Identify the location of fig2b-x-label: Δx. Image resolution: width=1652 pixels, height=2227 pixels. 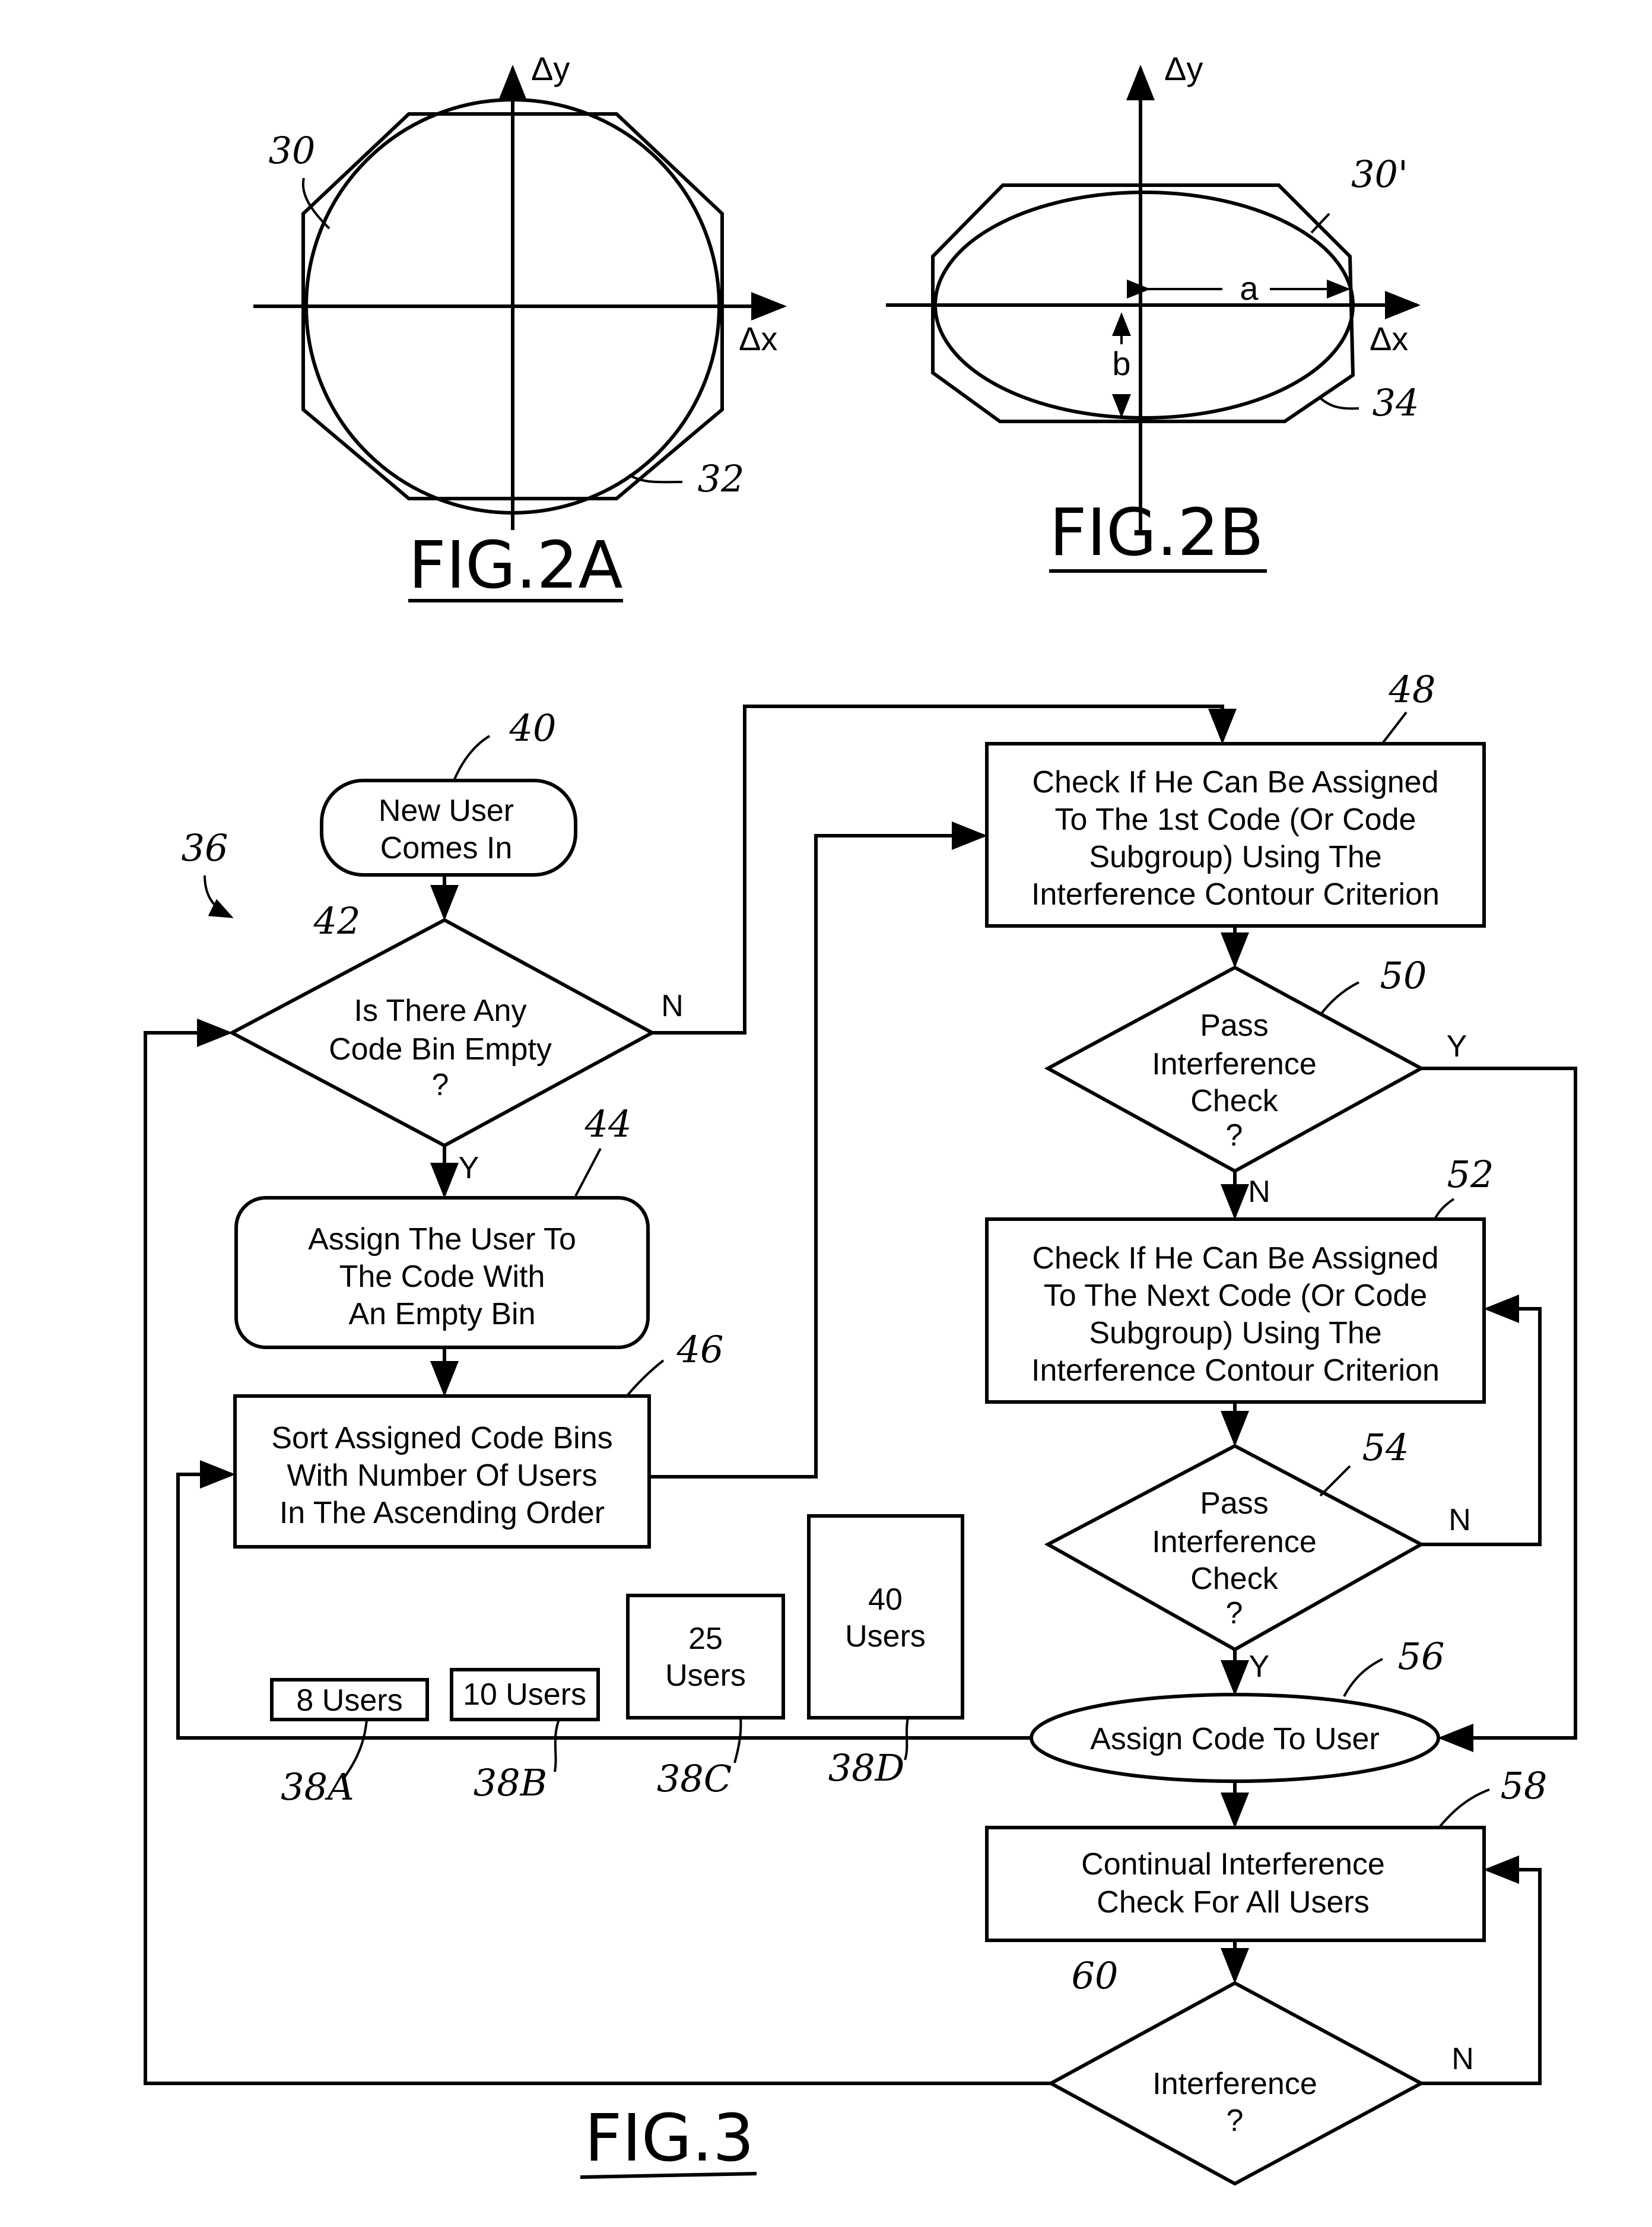
(1389, 338).